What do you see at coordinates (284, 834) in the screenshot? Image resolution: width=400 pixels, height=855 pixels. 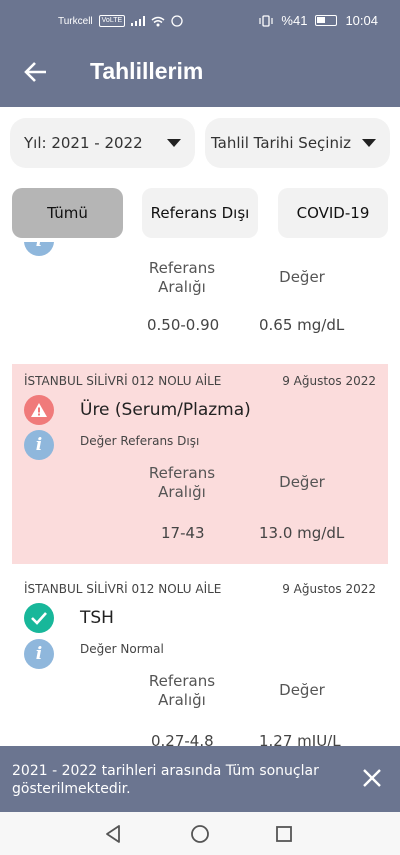 I see `nav-recents-icon` at bounding box center [284, 834].